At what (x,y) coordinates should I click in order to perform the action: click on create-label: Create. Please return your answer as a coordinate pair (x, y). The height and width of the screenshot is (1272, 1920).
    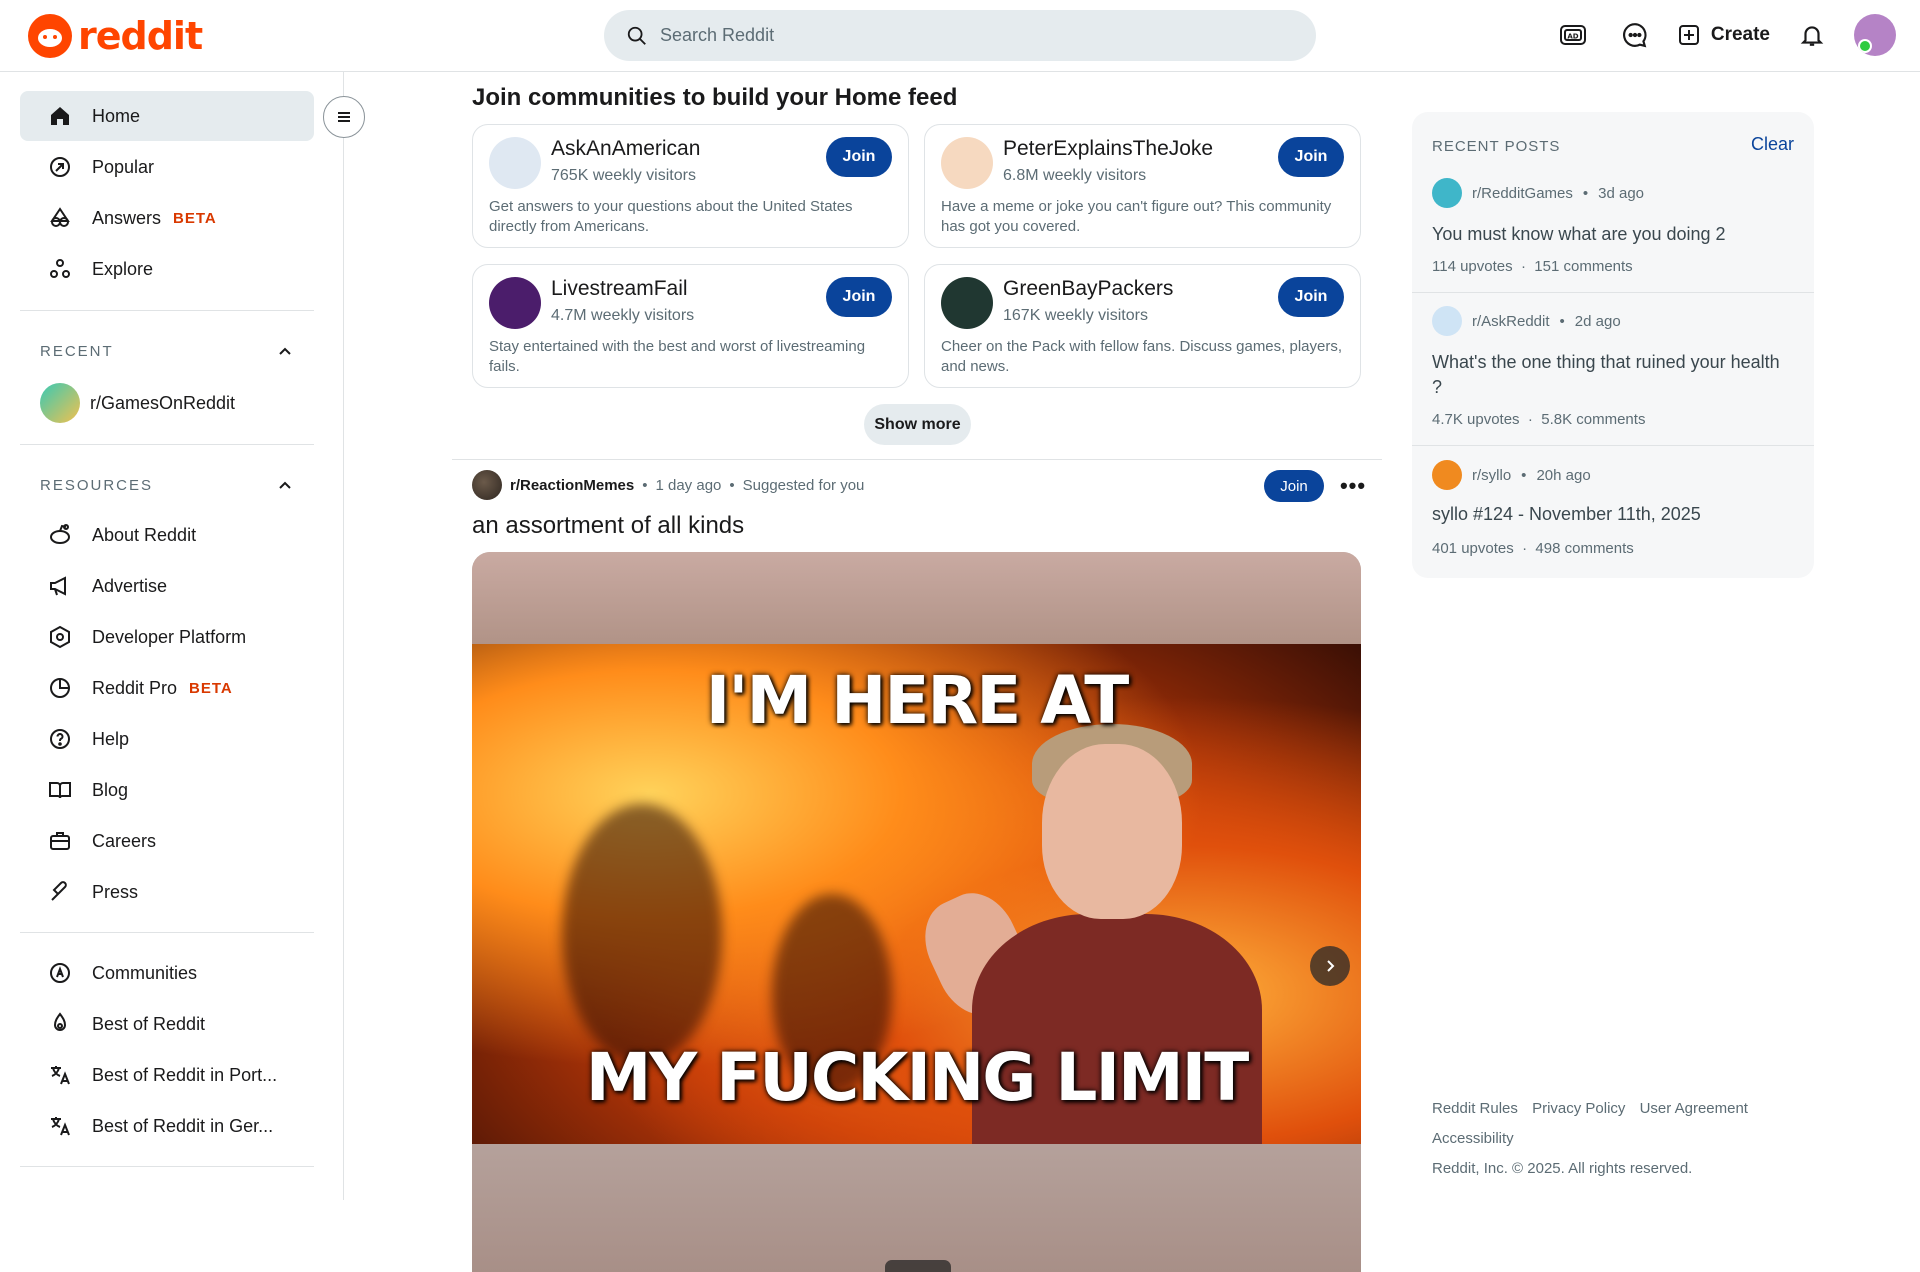
    Looking at the image, I should click on (1740, 34).